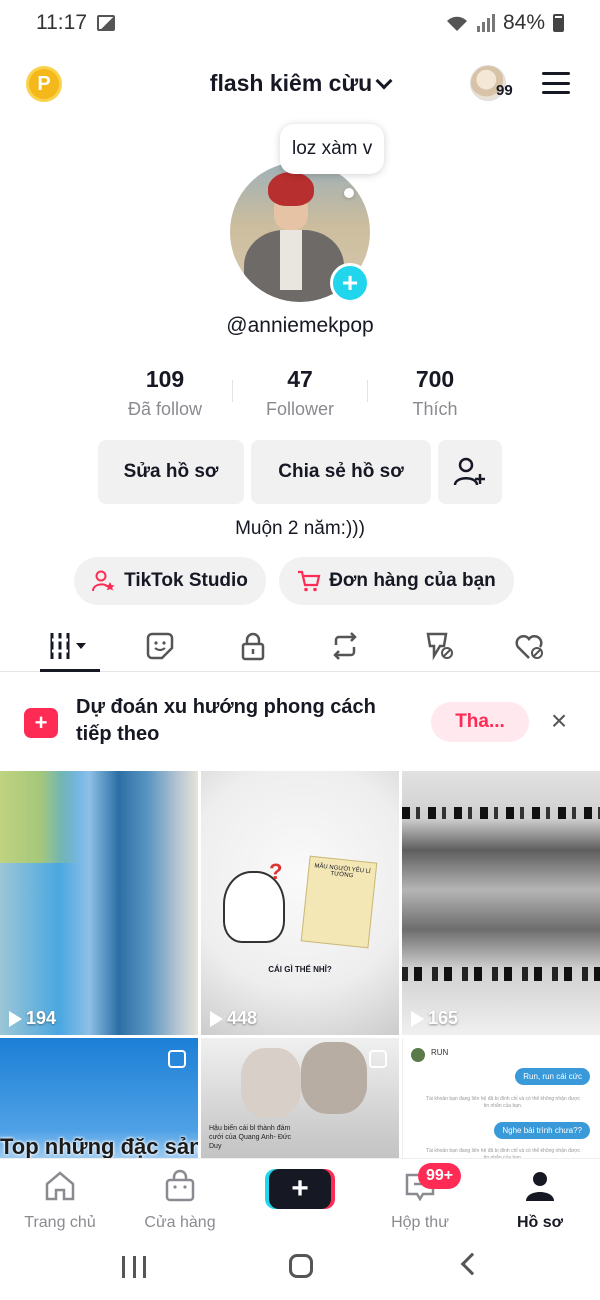 This screenshot has width=600, height=1300. What do you see at coordinates (420, 1222) in the screenshot?
I see `nav-inbox-label: Hộp thư` at bounding box center [420, 1222].